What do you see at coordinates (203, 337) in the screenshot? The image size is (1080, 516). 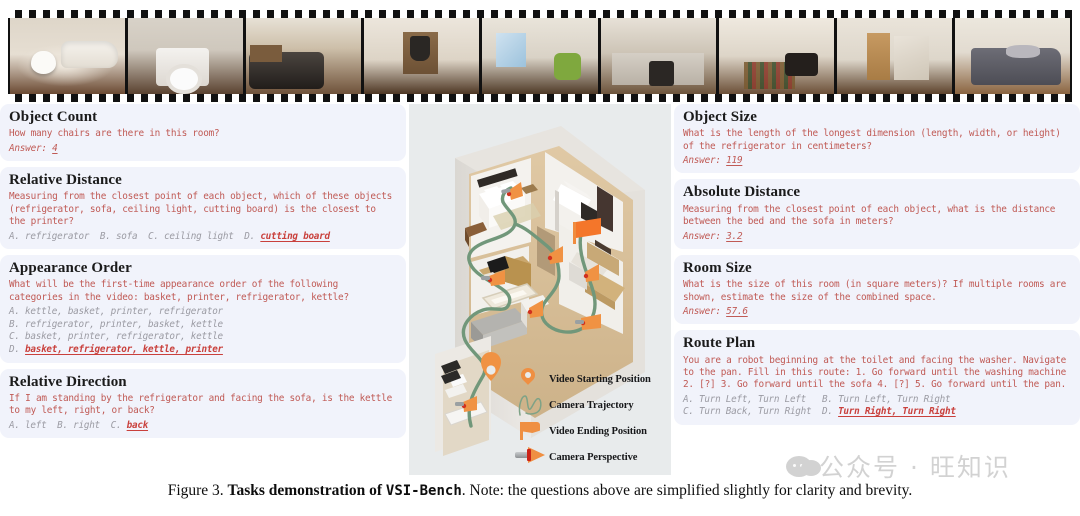 I see `task-option-row: C. basket, printer, refrigerator, kettle` at bounding box center [203, 337].